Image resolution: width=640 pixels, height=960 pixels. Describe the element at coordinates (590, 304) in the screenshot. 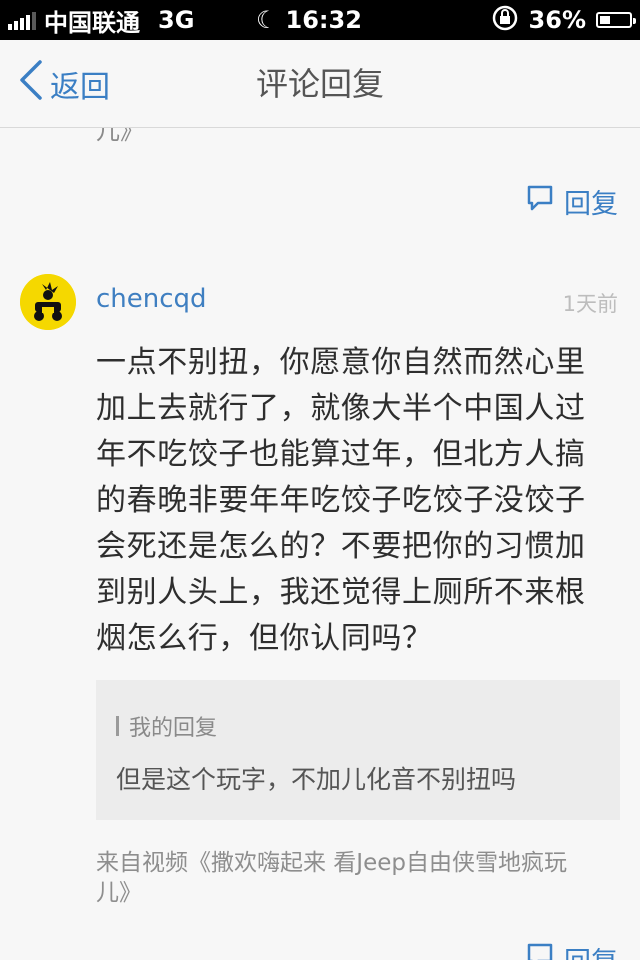

I see `comment-time: 1天前` at that location.